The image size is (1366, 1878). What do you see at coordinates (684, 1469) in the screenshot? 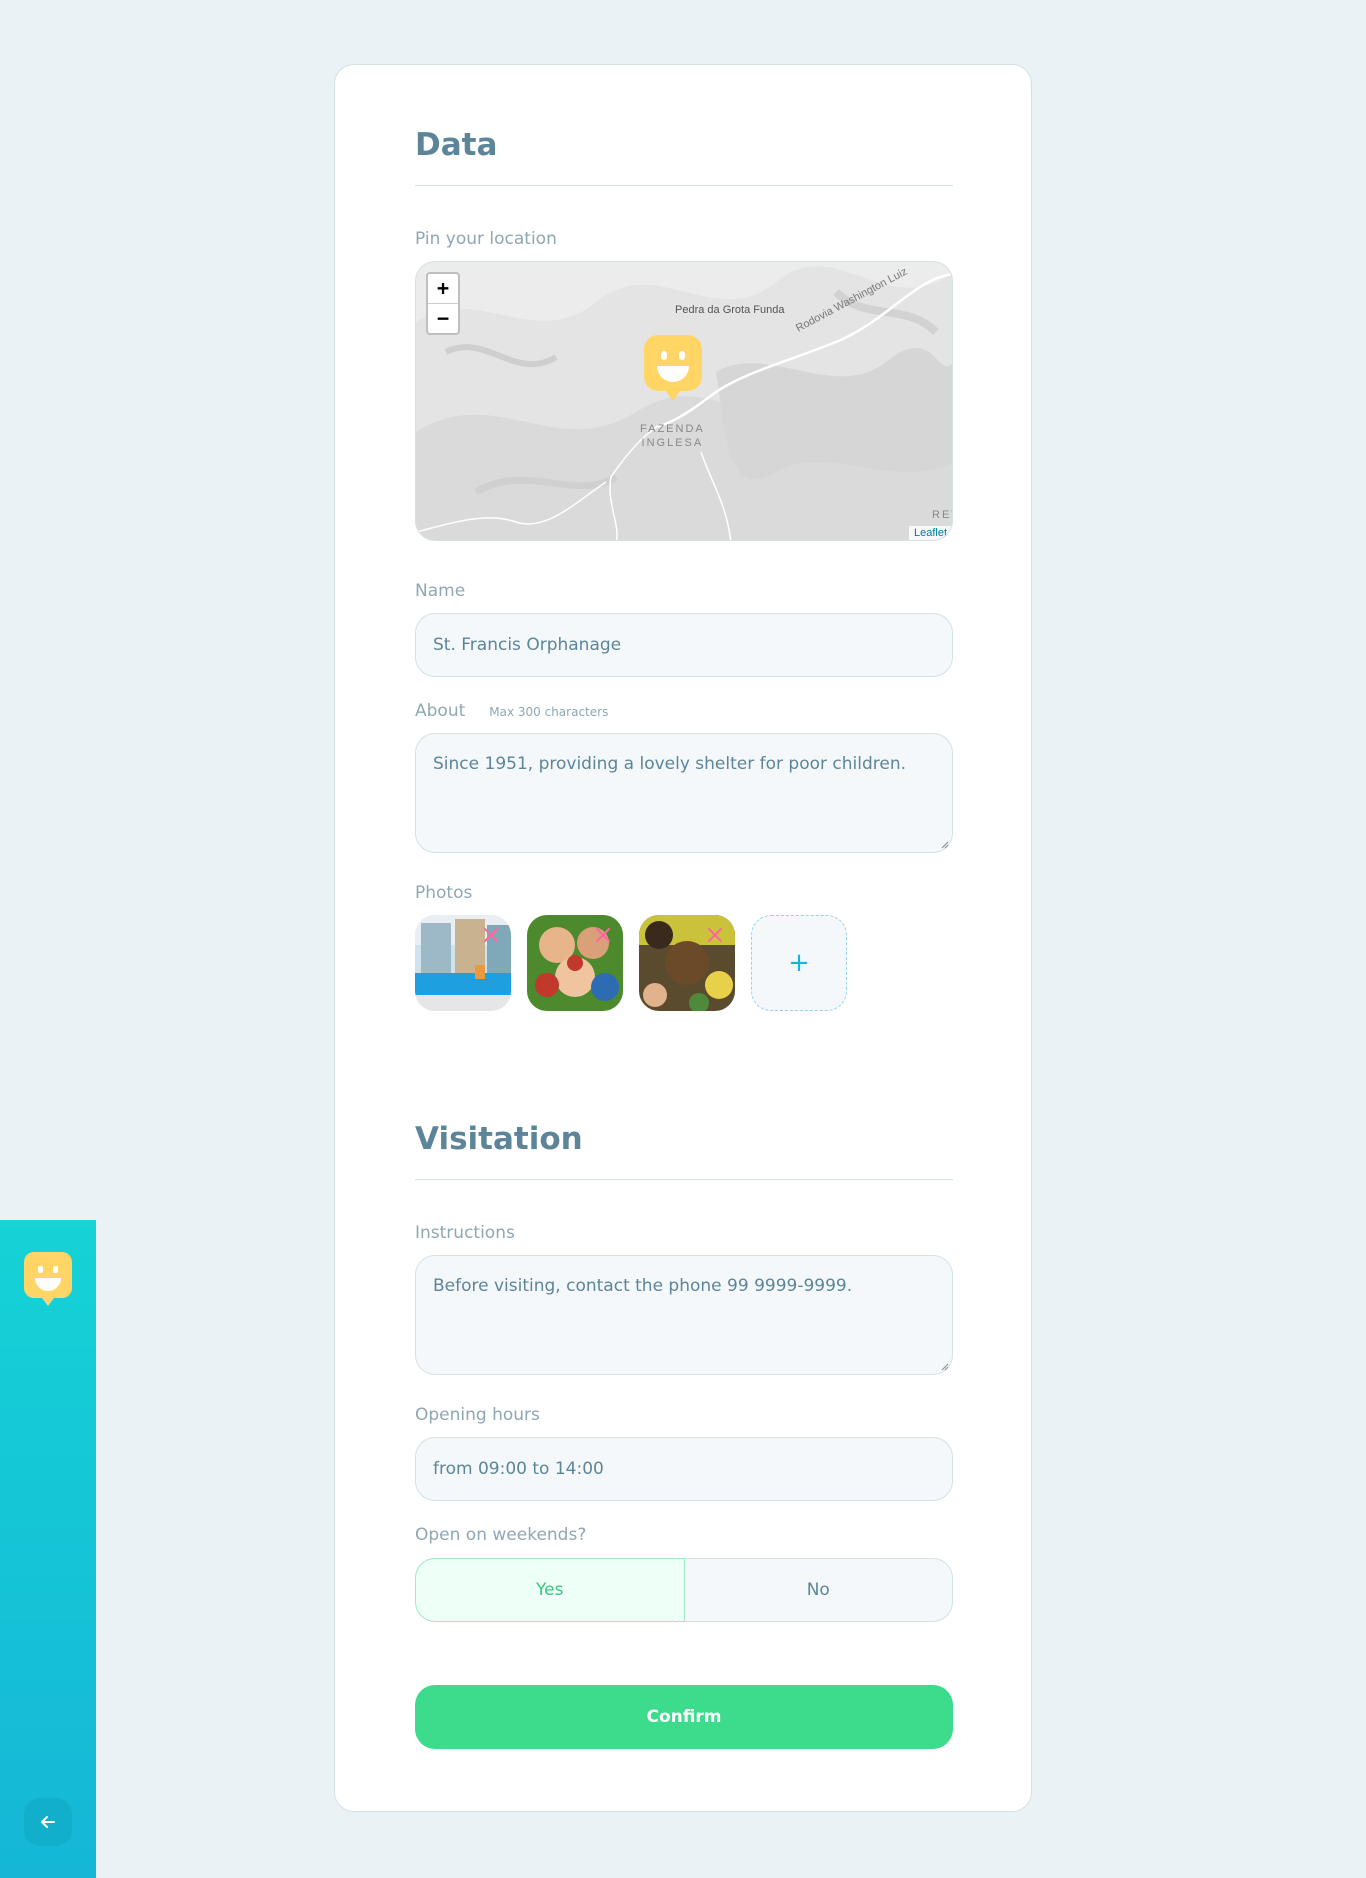
I see `opening-hours-input: from 09:00 to 14:00` at bounding box center [684, 1469].